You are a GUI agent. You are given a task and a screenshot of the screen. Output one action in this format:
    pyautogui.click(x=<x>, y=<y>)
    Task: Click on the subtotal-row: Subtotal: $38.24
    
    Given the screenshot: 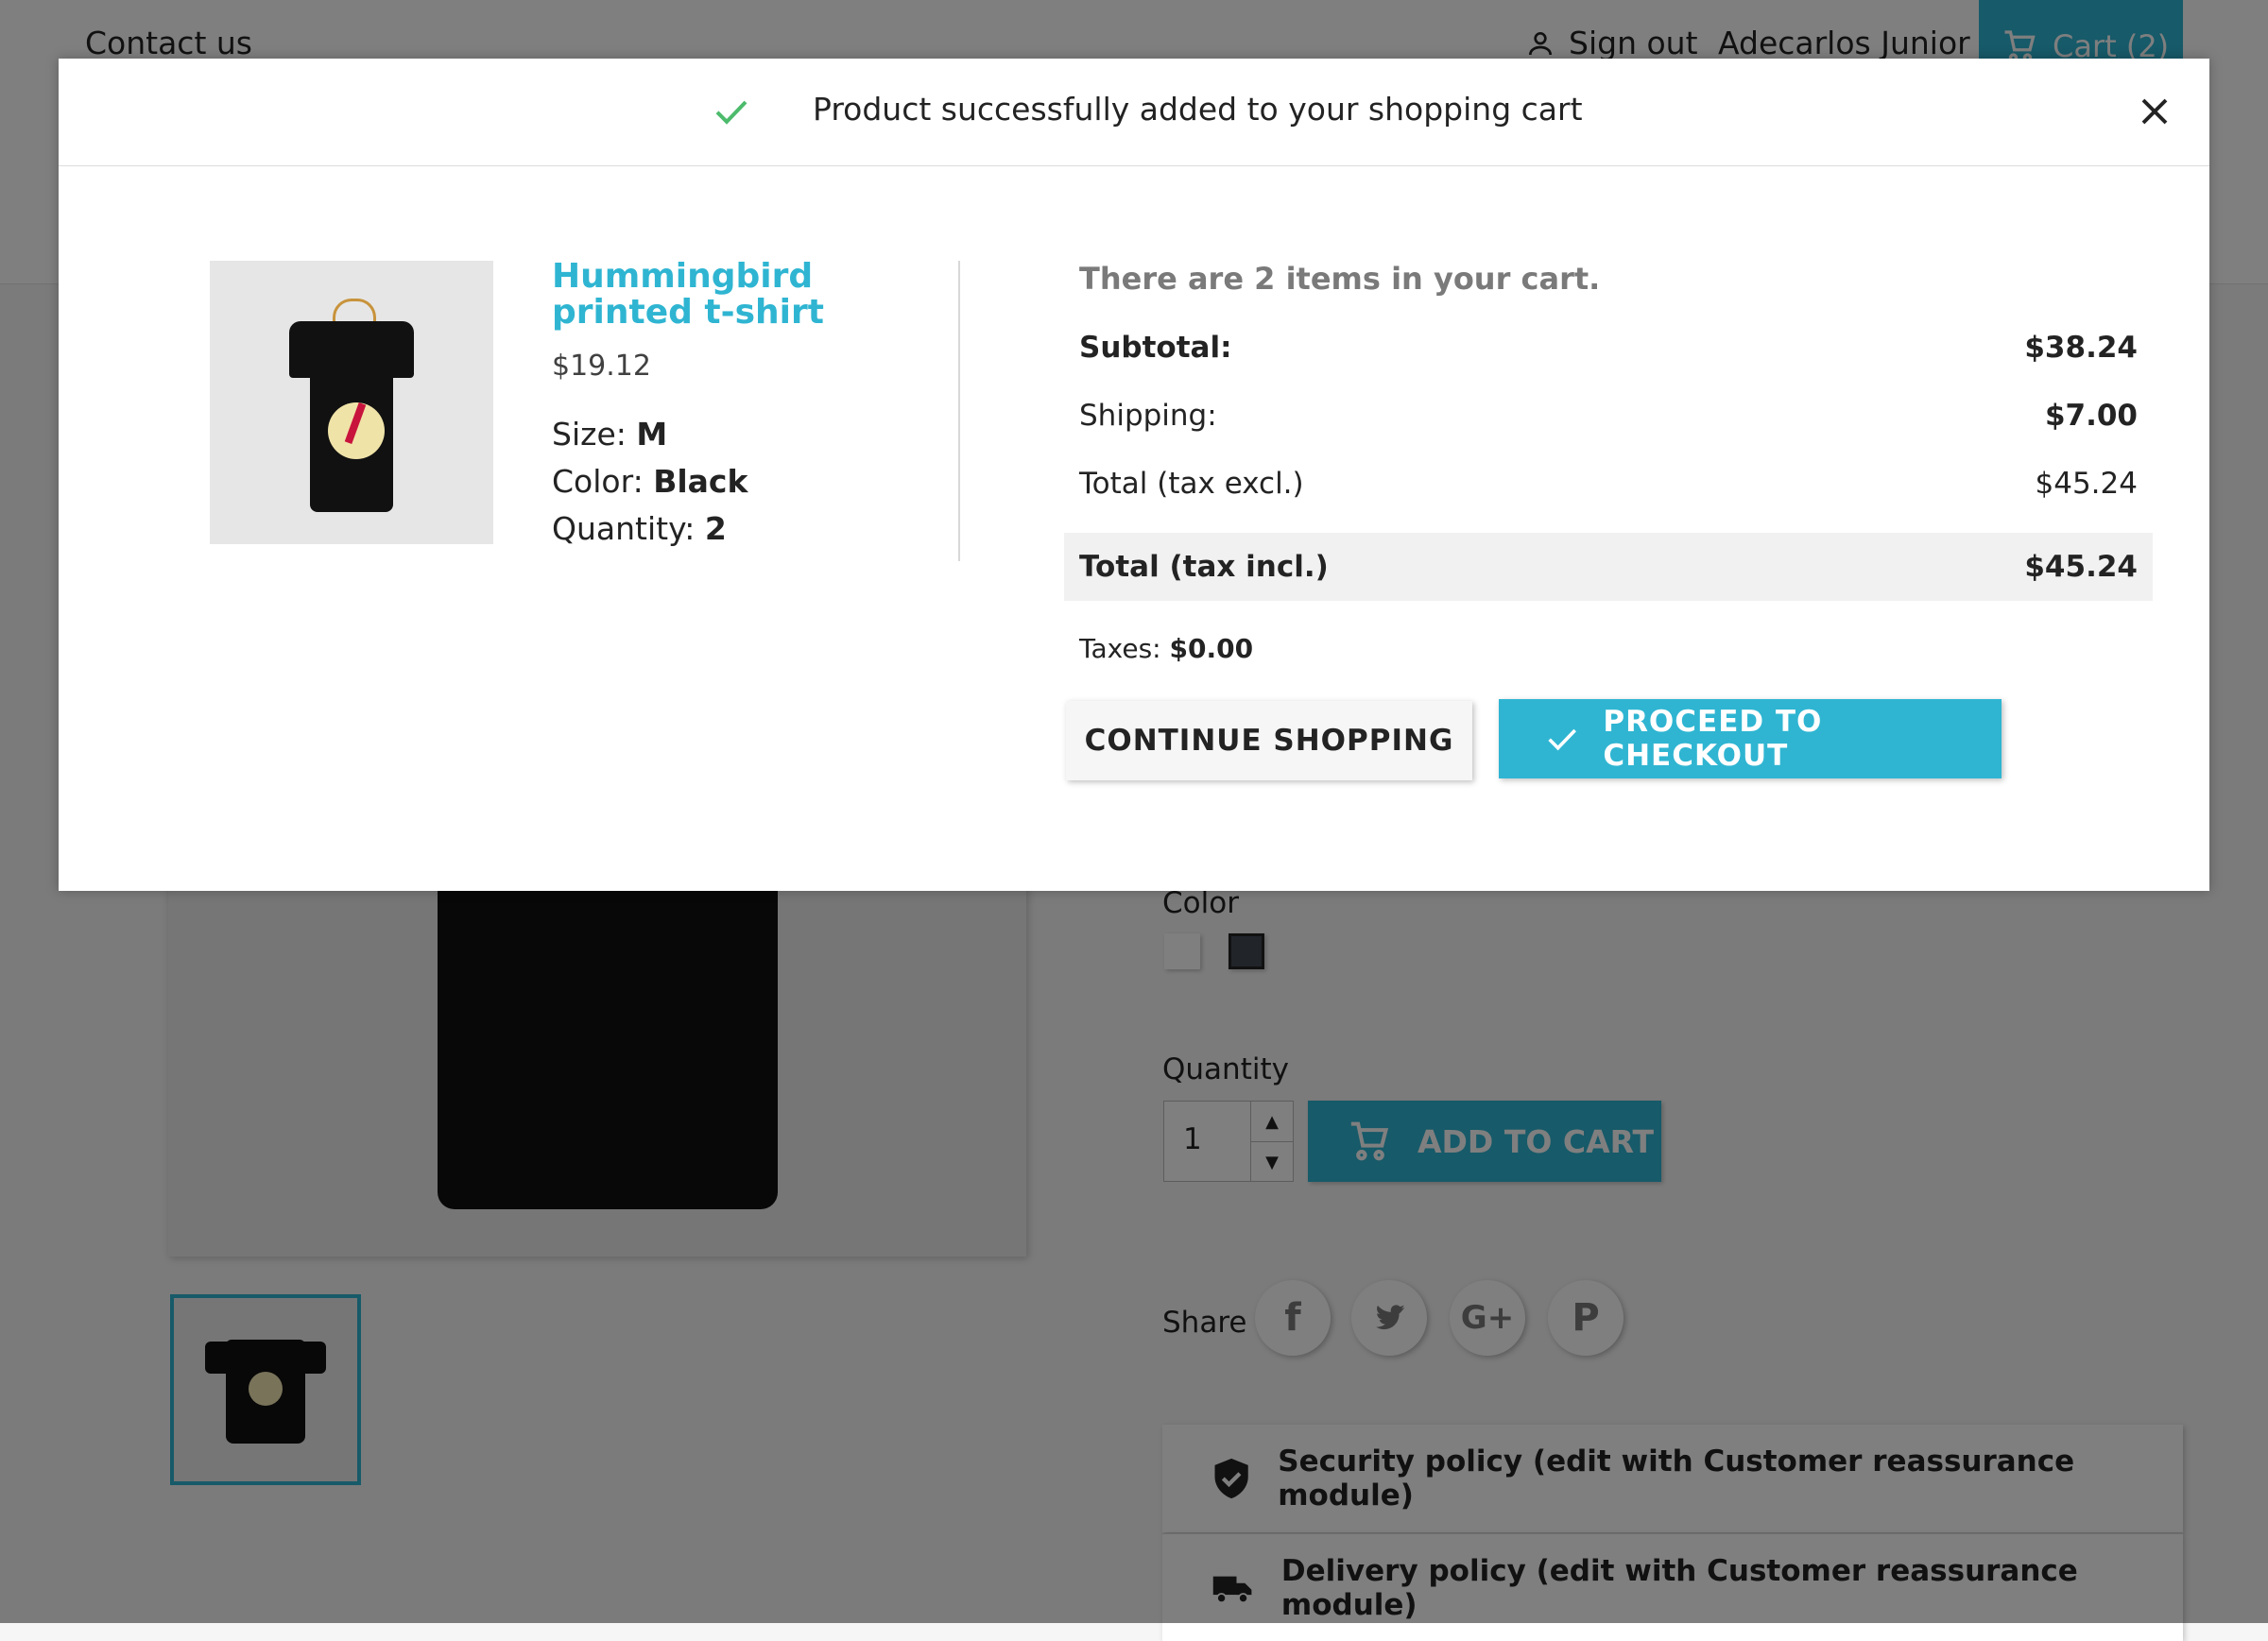 What is the action you would take?
    pyautogui.click(x=1608, y=348)
    